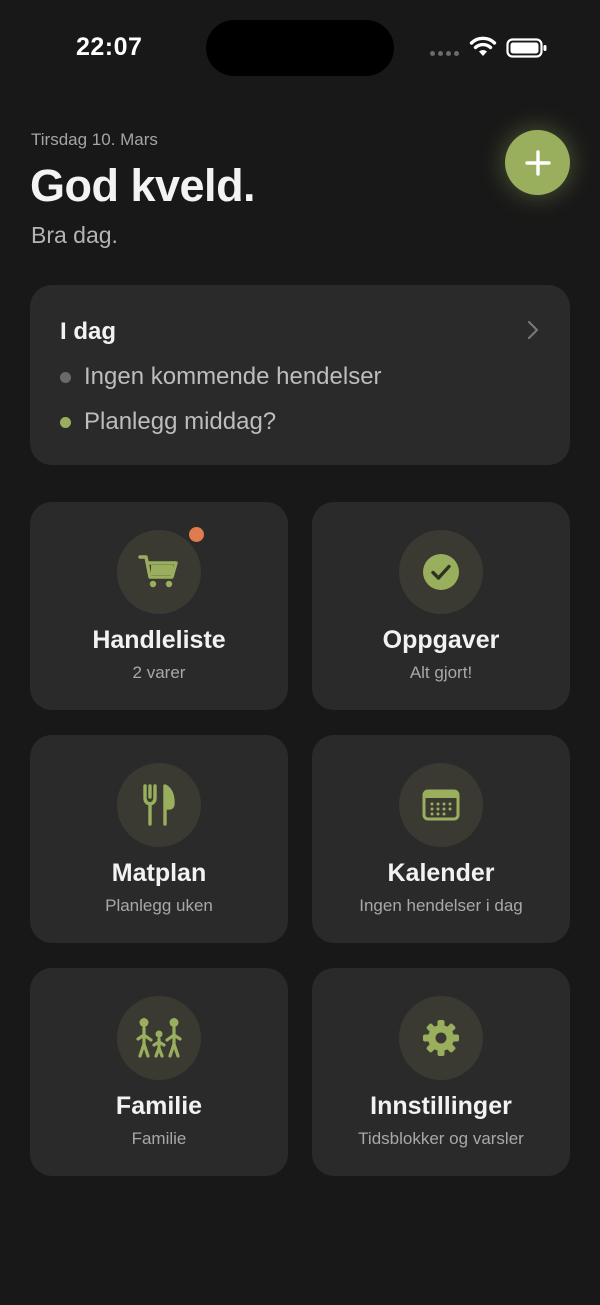 Image resolution: width=600 pixels, height=1305 pixels. I want to click on notification-badge, so click(196, 534).